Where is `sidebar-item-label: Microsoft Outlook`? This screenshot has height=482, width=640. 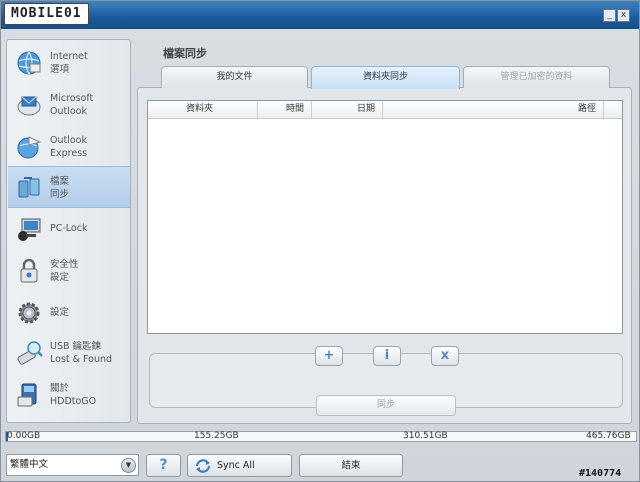 sidebar-item-label: Microsoft Outlook is located at coordinates (72, 105).